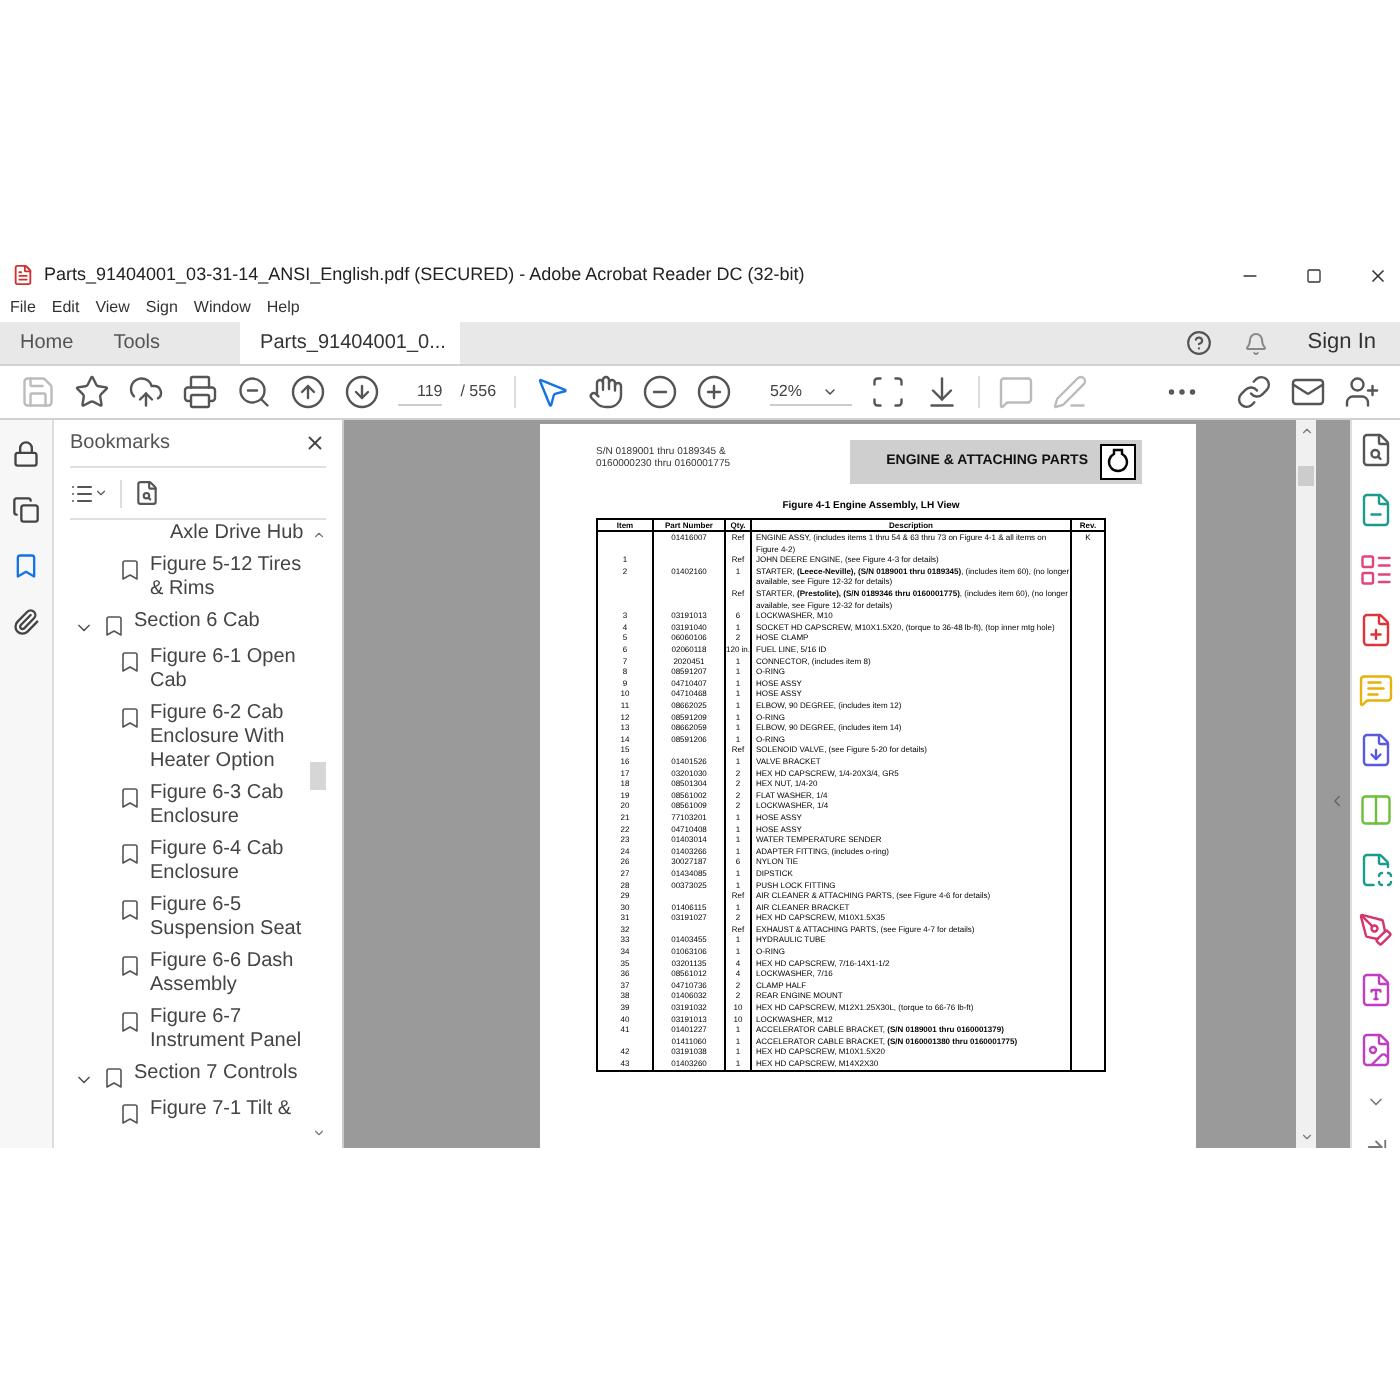 The width and height of the screenshot is (1400, 1400). I want to click on tab: Tools, so click(137, 343).